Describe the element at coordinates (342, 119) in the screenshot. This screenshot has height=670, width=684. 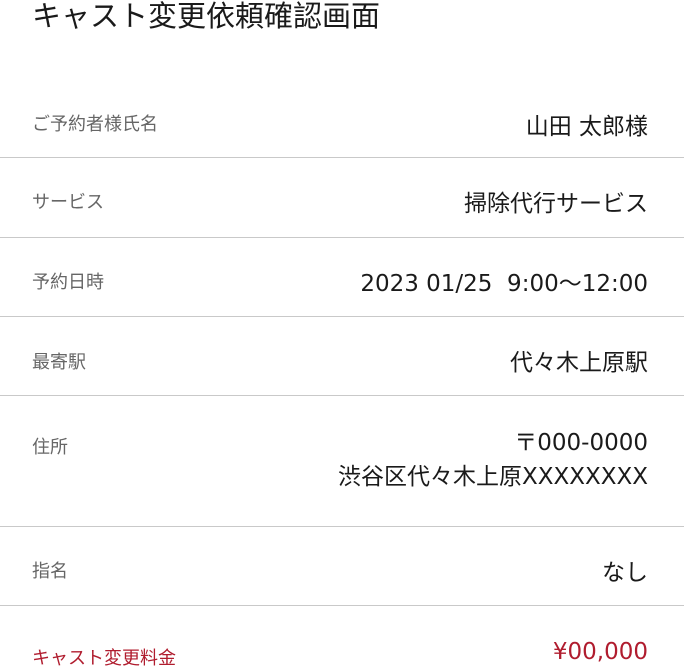
I see `detail-row-customer-name: ご予約者様氏名 山田 太郎様` at that location.